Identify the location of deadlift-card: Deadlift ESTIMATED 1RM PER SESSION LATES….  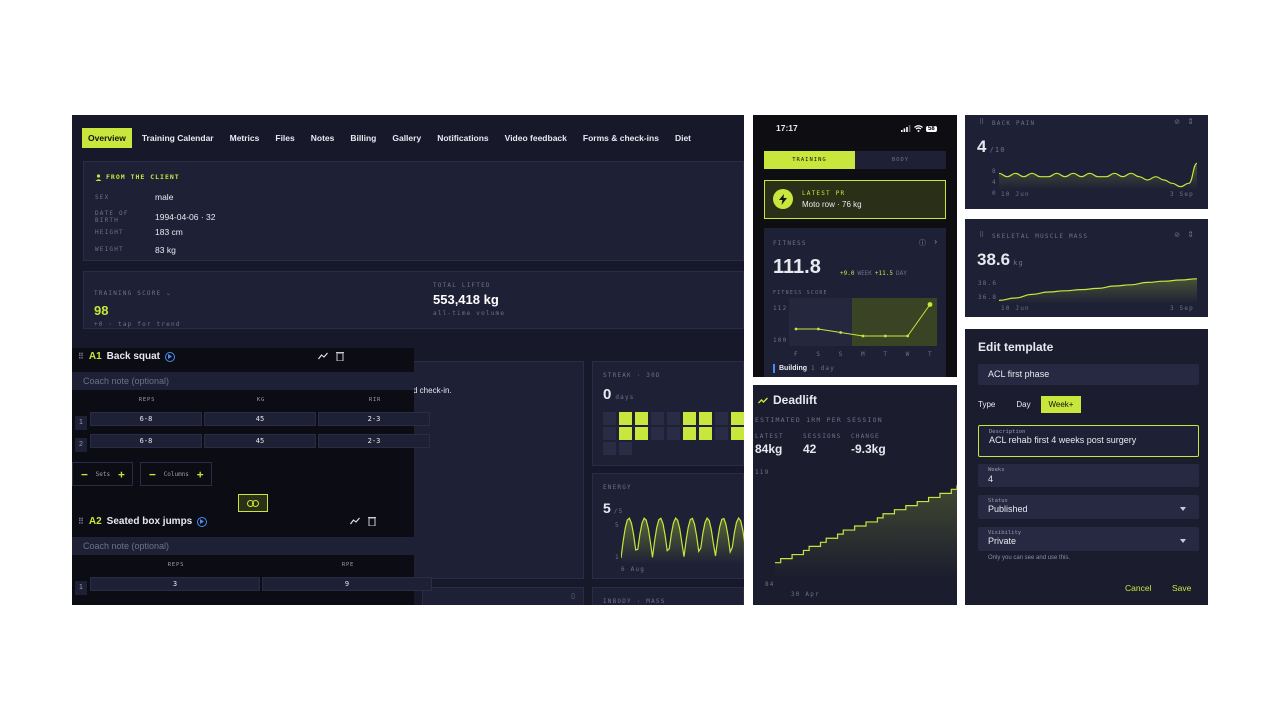
(855, 495).